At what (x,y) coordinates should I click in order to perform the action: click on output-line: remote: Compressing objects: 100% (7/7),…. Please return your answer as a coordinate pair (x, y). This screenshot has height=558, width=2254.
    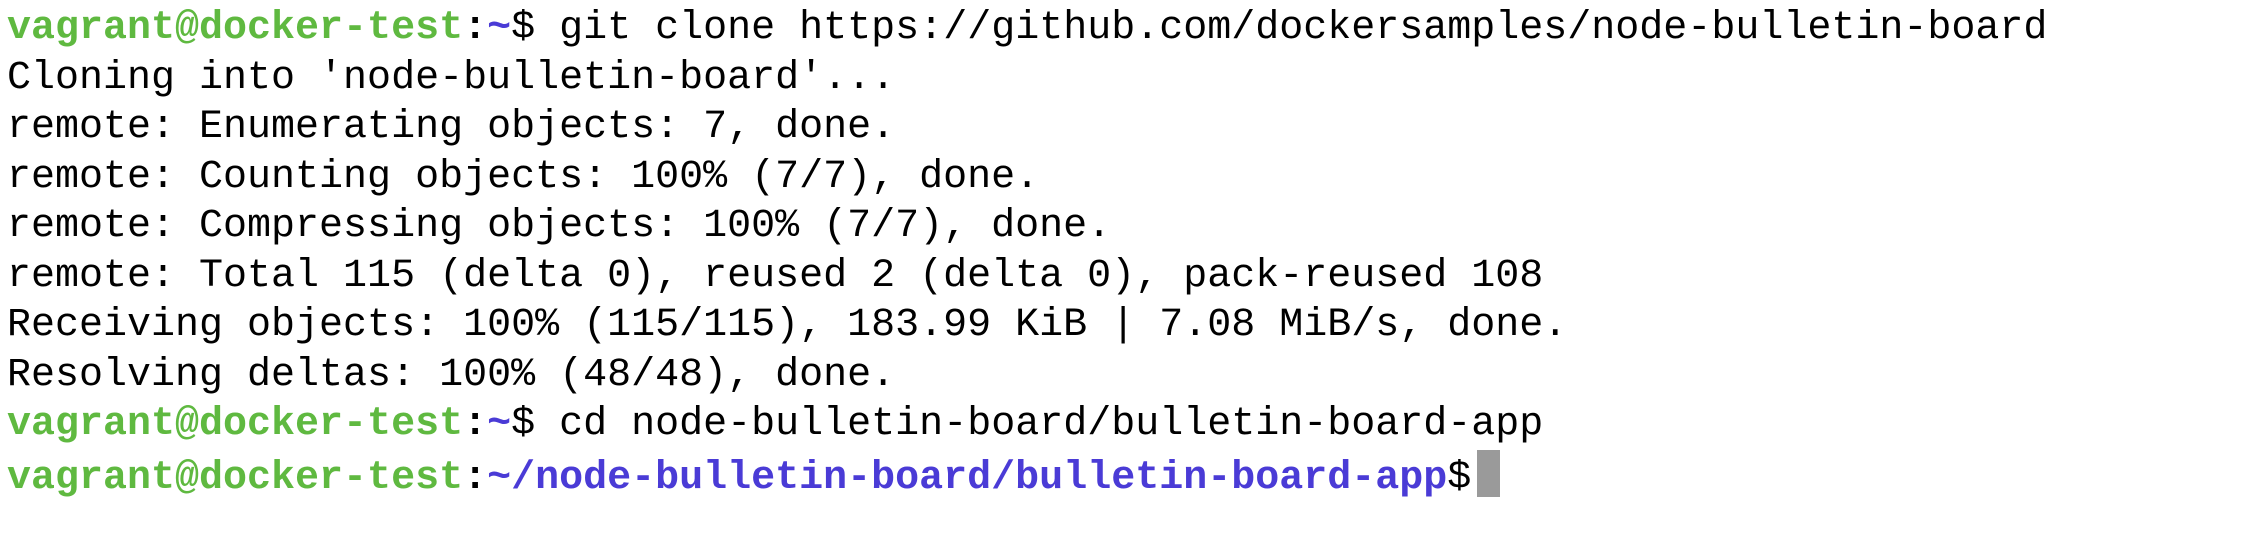
    Looking at the image, I should click on (559, 226).